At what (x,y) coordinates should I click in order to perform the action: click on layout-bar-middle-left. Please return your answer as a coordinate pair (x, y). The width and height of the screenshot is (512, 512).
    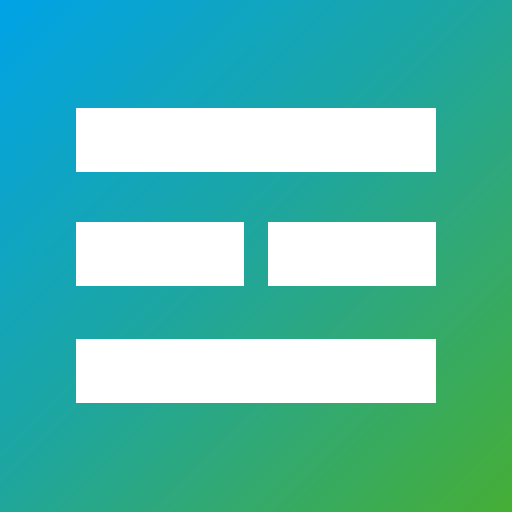
    Looking at the image, I should click on (160, 254).